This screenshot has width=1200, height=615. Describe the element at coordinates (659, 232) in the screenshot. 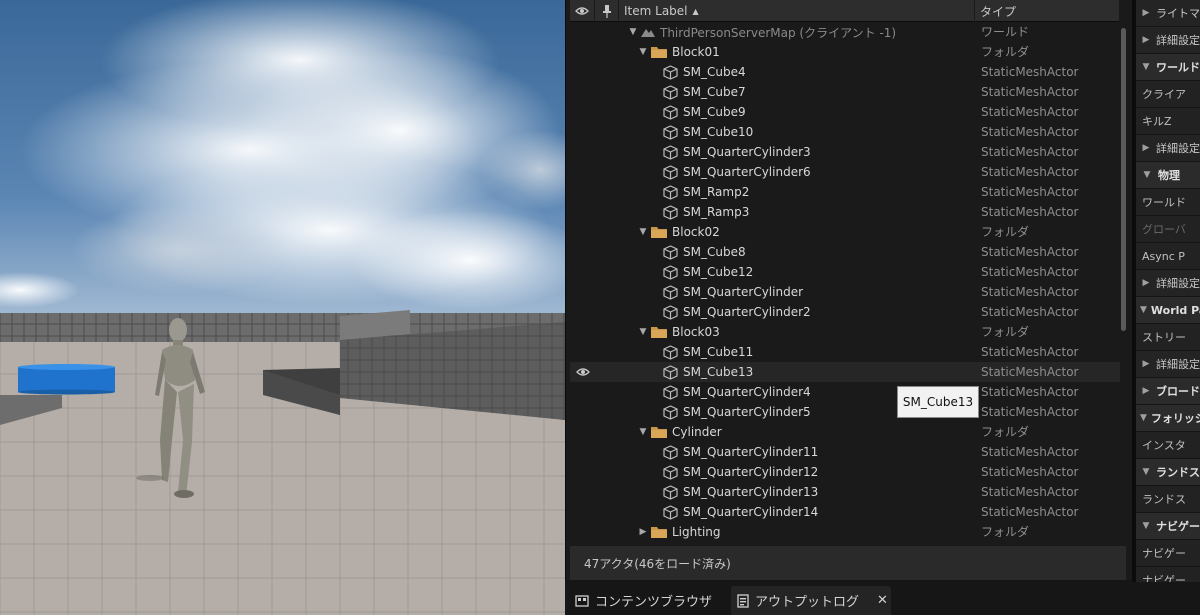

I see `folder-icon` at that location.